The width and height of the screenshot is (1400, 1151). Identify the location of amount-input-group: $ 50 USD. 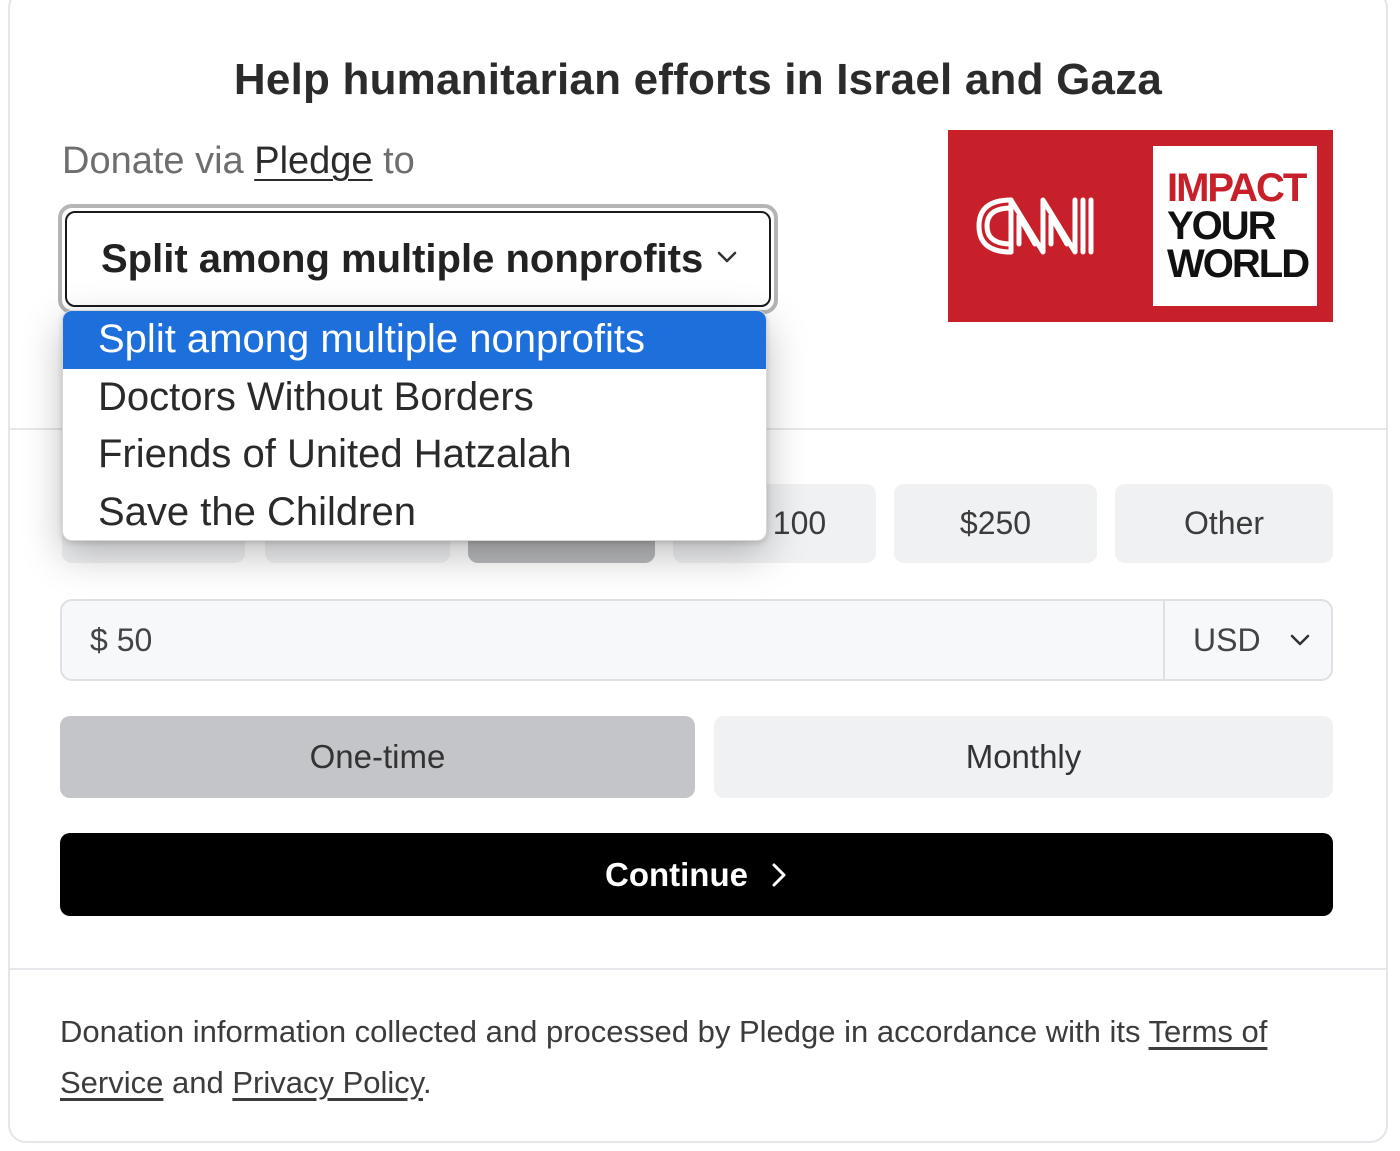
(696, 640).